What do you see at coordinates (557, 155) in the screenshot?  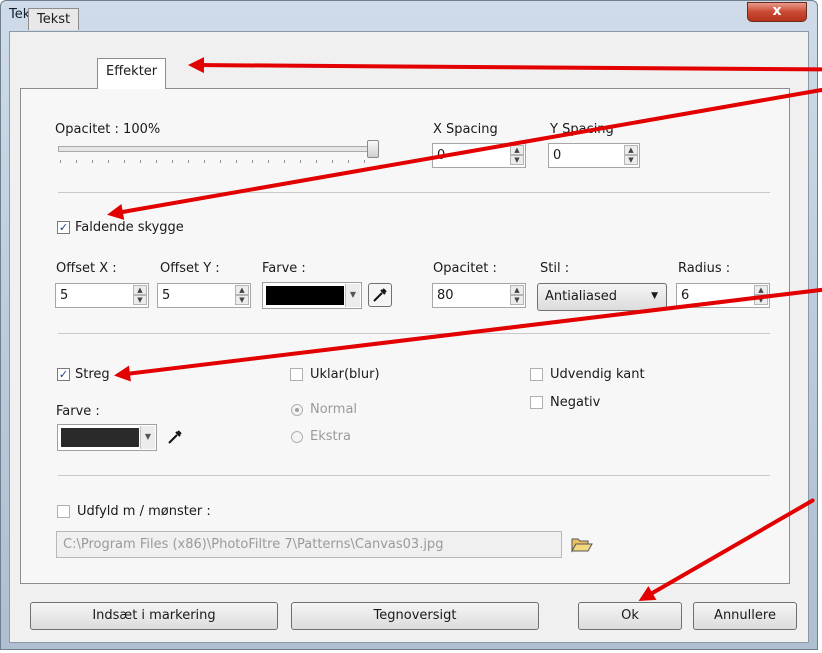 I see `y-spacing-value: 0` at bounding box center [557, 155].